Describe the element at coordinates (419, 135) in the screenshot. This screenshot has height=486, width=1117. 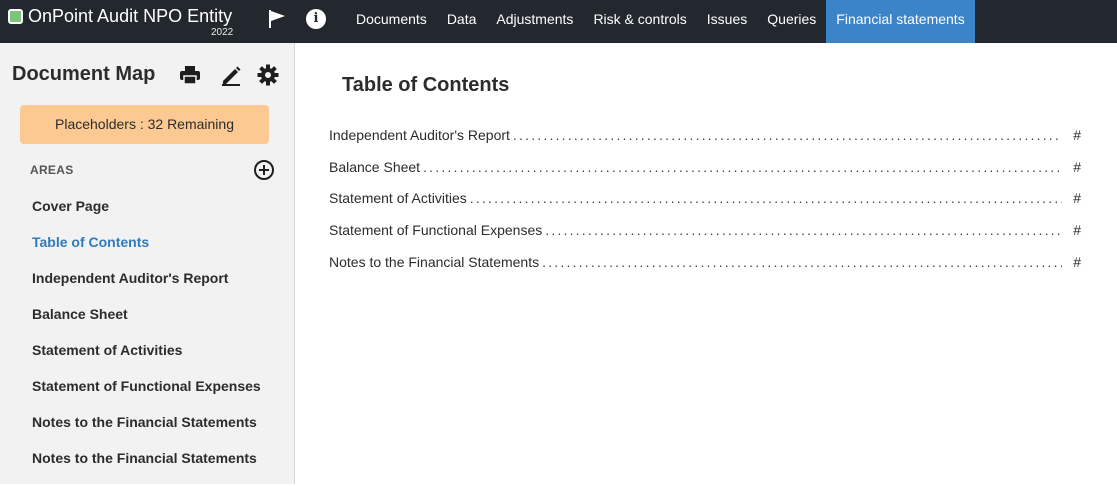
I see `toc-entry-label: Independent Auditor's Report` at that location.